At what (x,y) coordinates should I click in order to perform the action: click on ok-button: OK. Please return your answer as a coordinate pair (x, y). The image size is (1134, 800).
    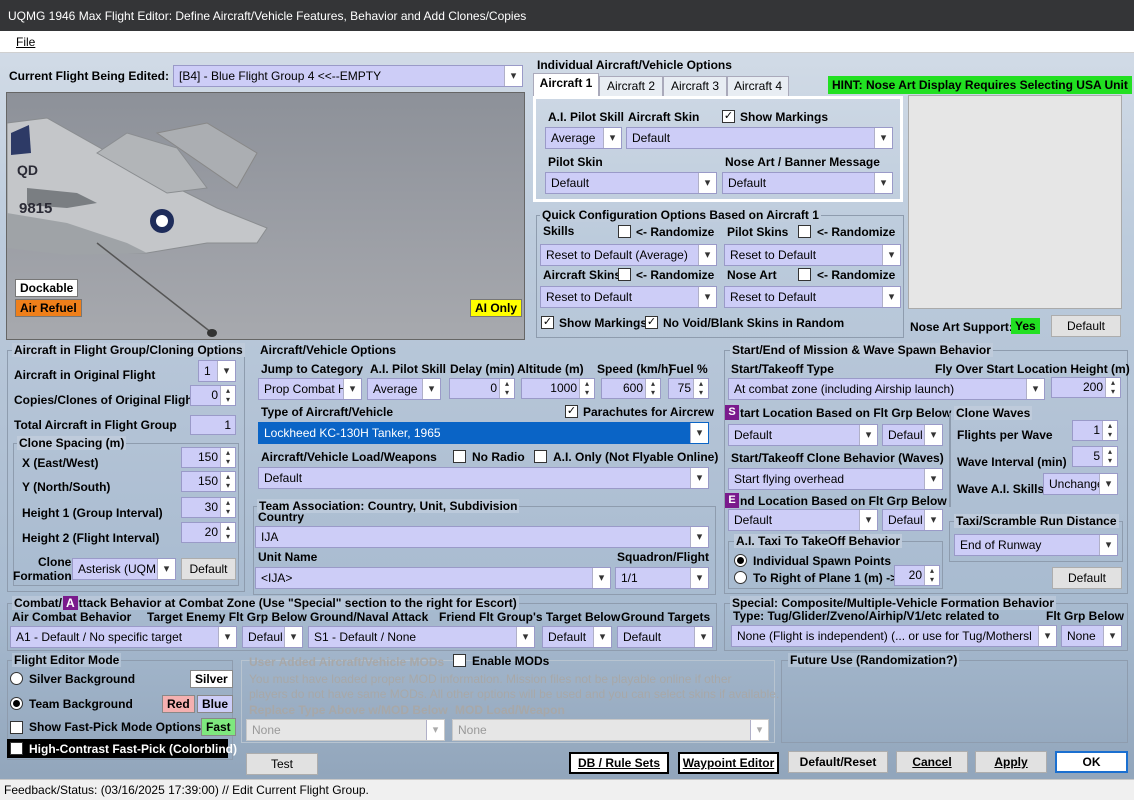
    Looking at the image, I should click on (1091, 762).